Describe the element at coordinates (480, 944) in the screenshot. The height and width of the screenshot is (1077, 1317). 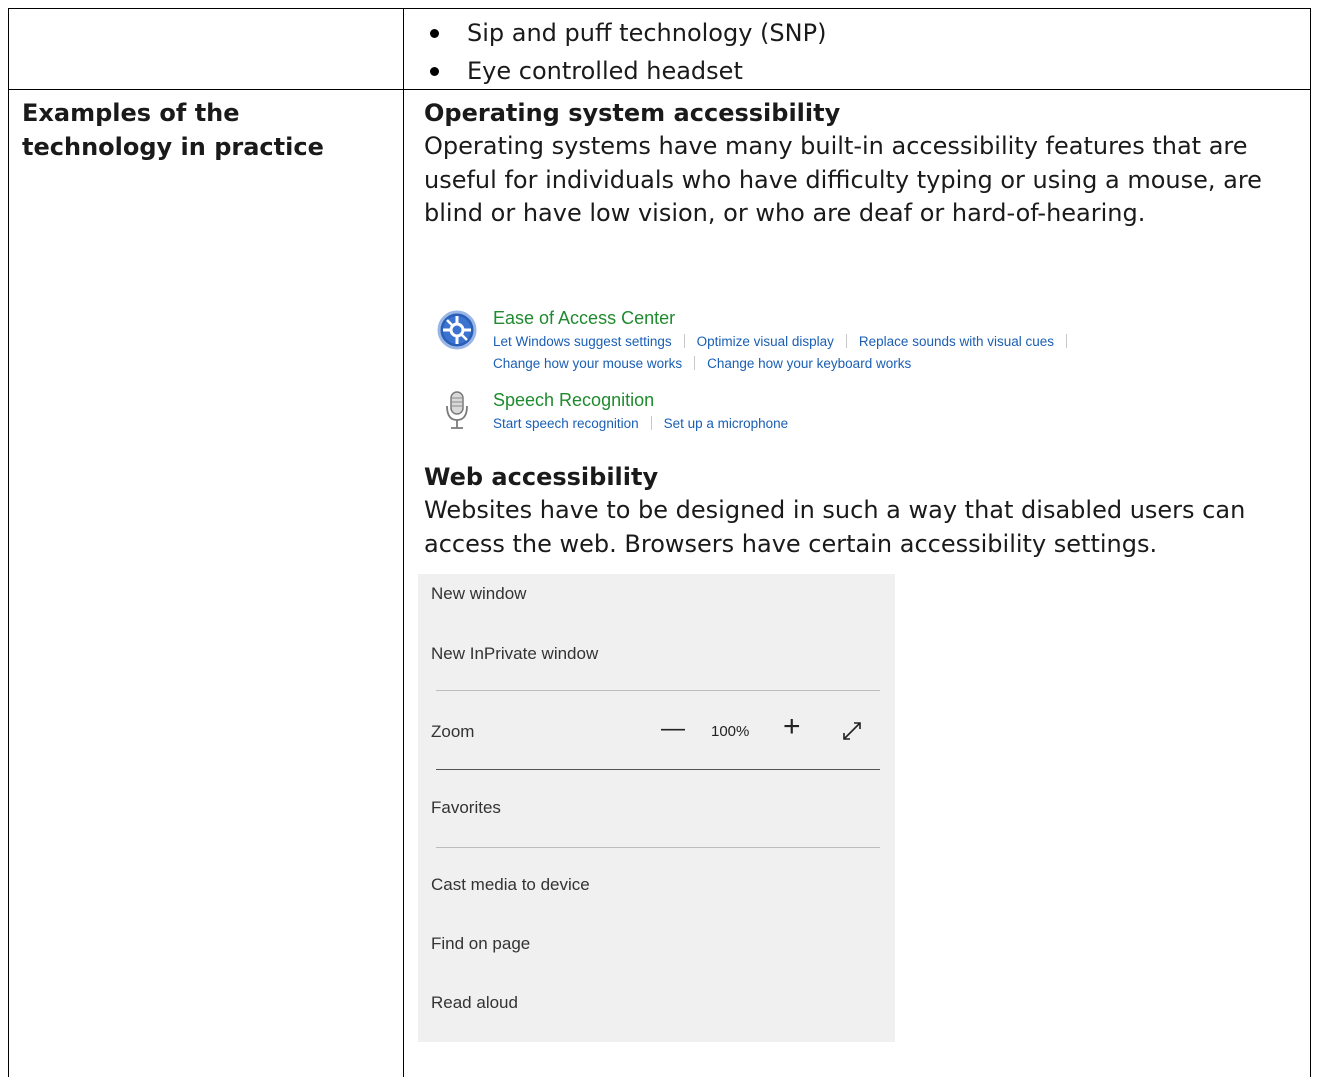
I see `menu-find-on-page: Find on page` at that location.